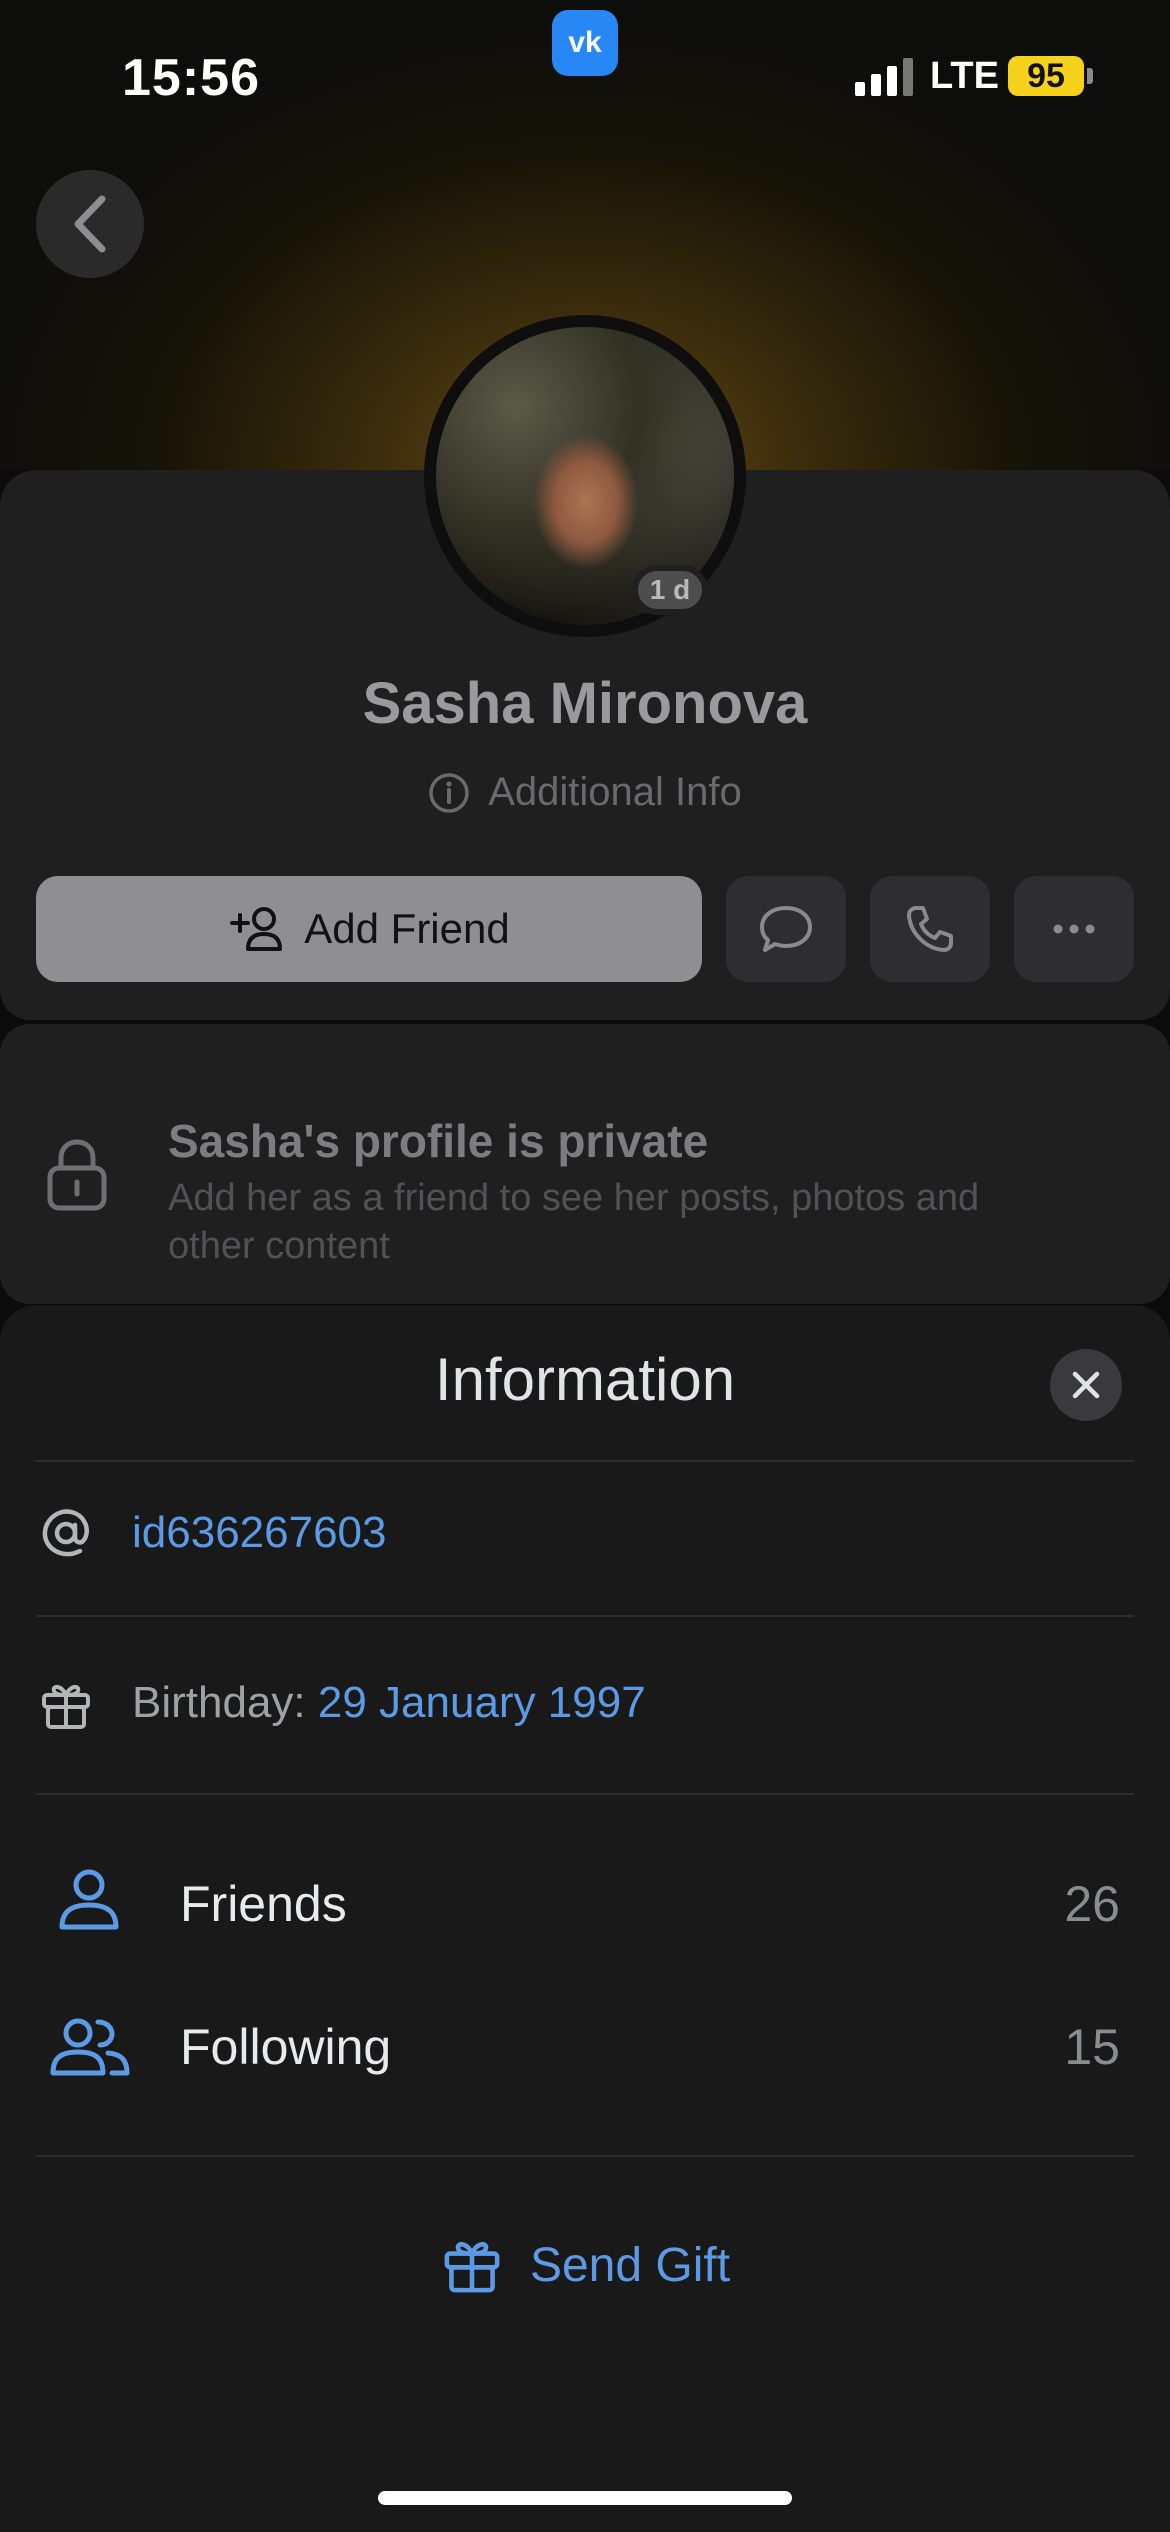 This screenshot has width=1170, height=2532. Describe the element at coordinates (259, 1533) in the screenshot. I see `user-id-link: id636267603` at that location.